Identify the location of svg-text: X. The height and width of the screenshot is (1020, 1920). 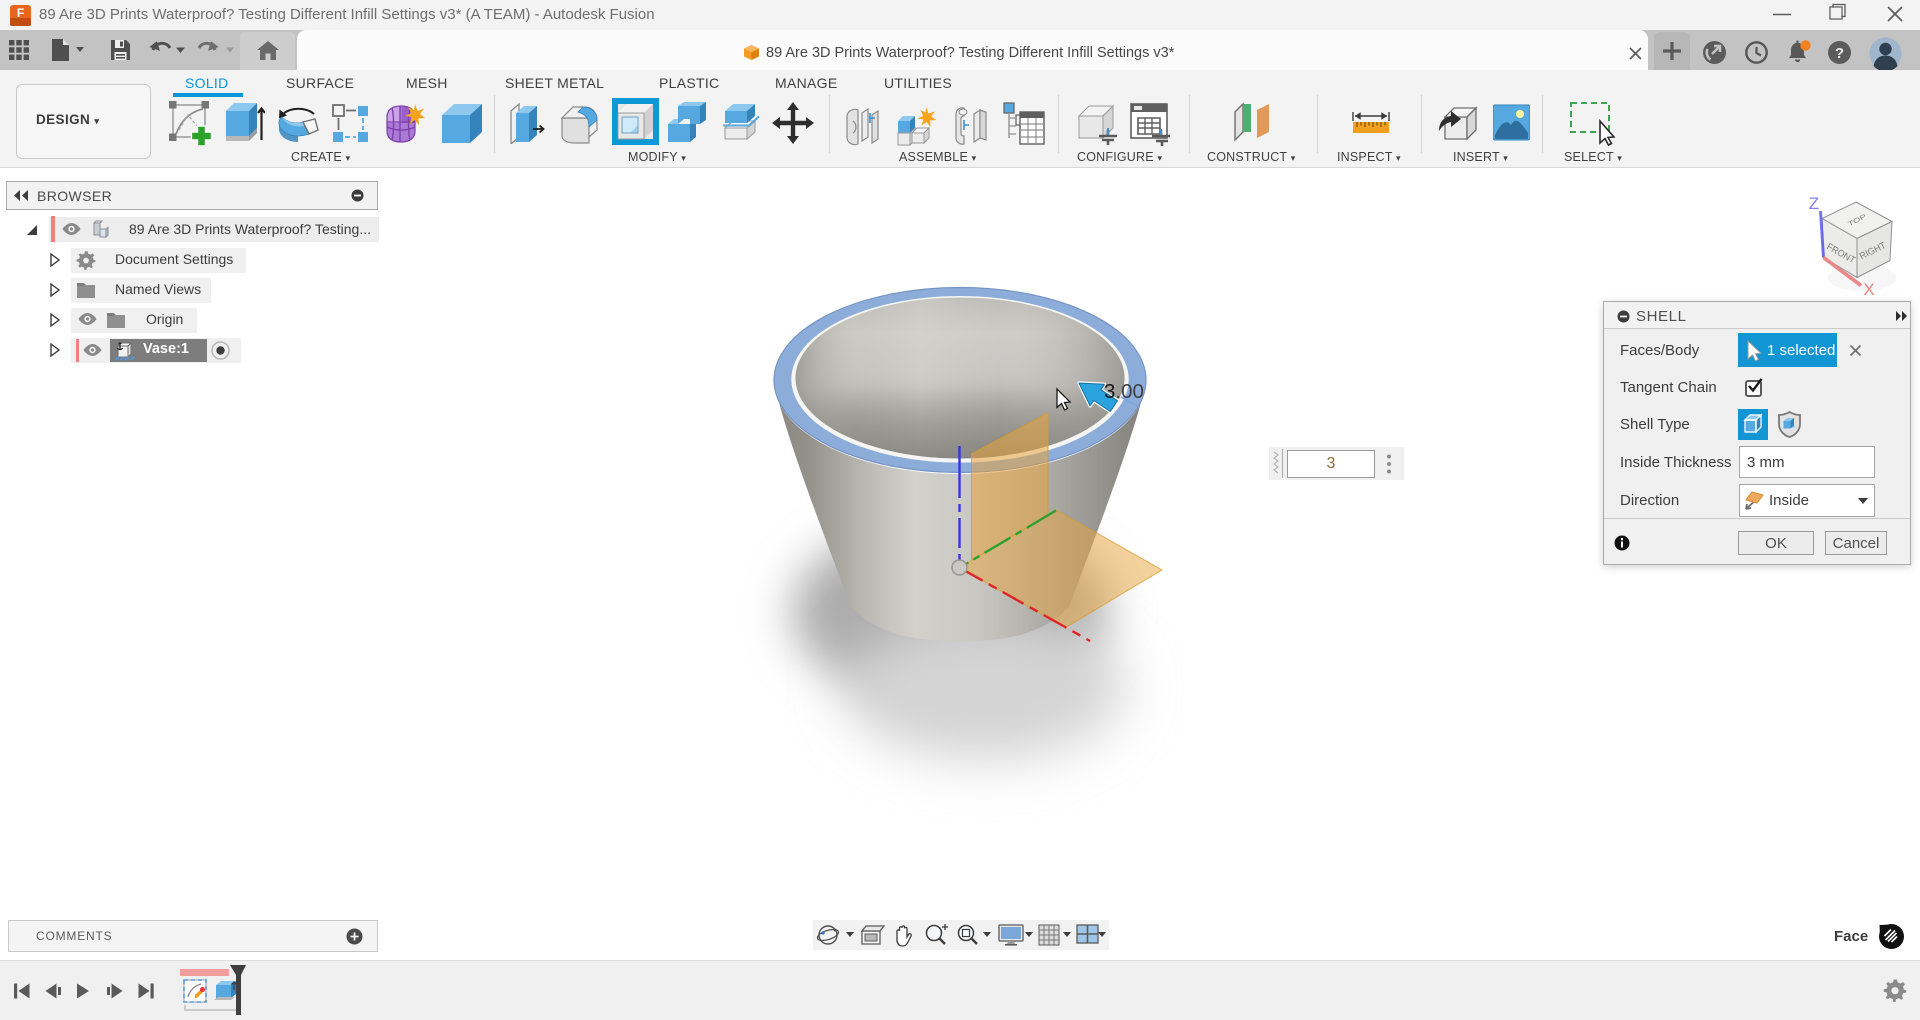
(1868, 289).